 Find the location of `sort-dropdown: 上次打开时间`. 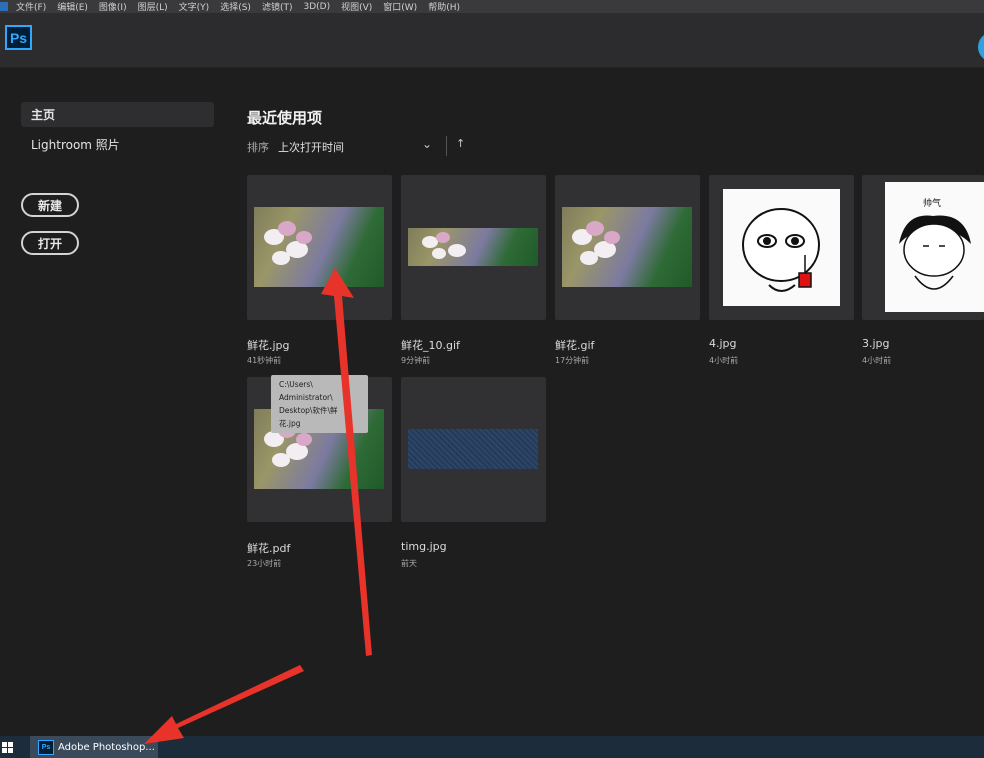

sort-dropdown: 上次打开时间 is located at coordinates (311, 147).